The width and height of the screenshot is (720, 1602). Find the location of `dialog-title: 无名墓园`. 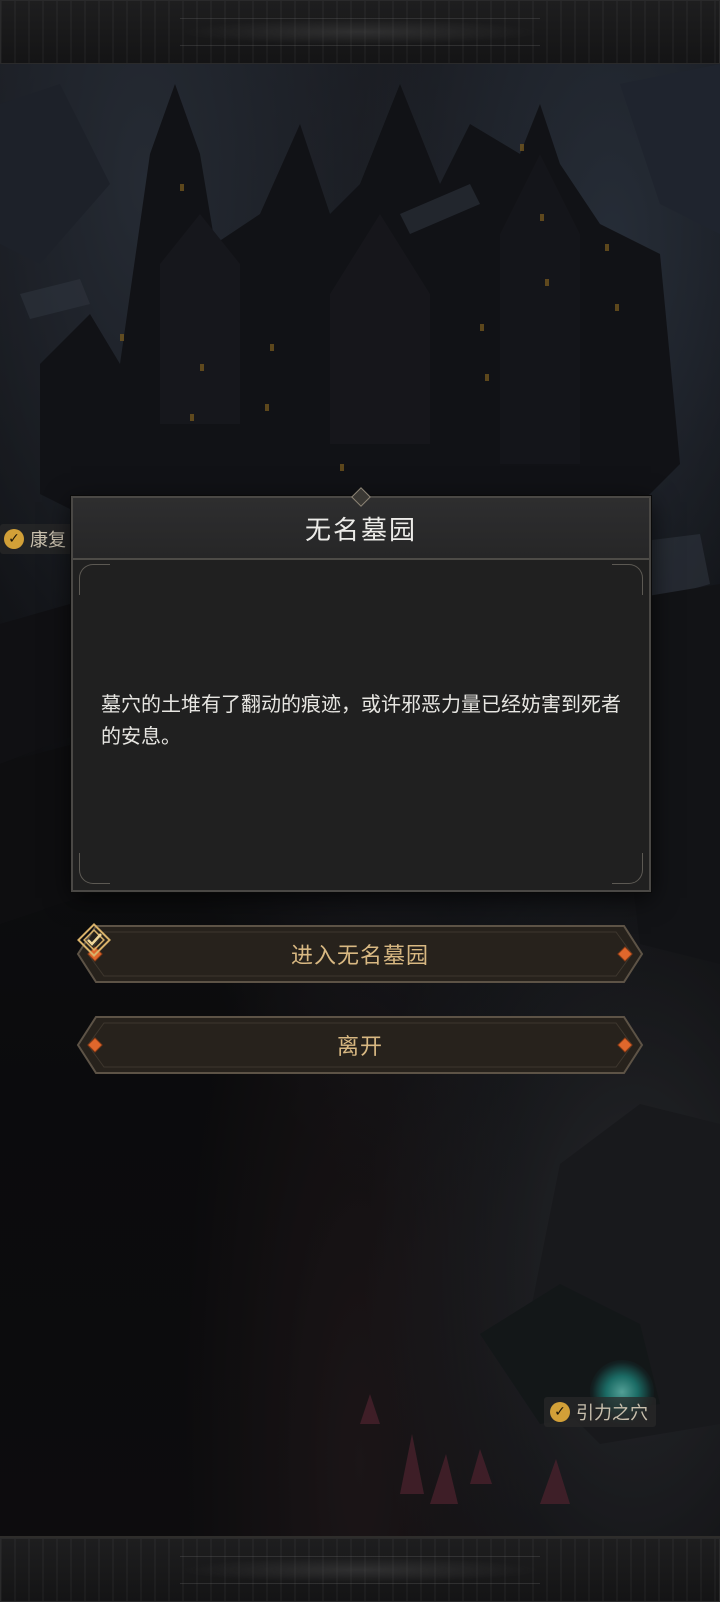

dialog-title: 无名墓园 is located at coordinates (360, 530).